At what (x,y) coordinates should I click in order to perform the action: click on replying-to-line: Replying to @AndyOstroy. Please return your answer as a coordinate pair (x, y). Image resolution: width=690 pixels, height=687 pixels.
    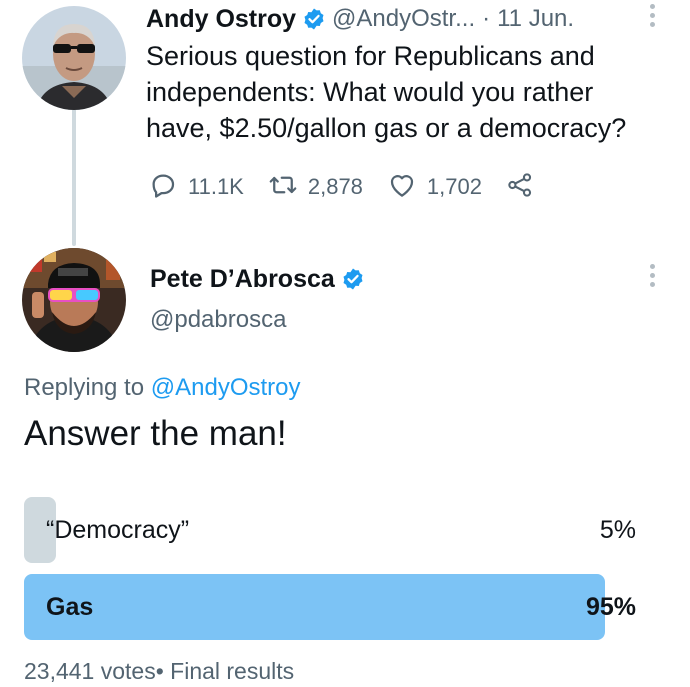
    Looking at the image, I should click on (162, 388).